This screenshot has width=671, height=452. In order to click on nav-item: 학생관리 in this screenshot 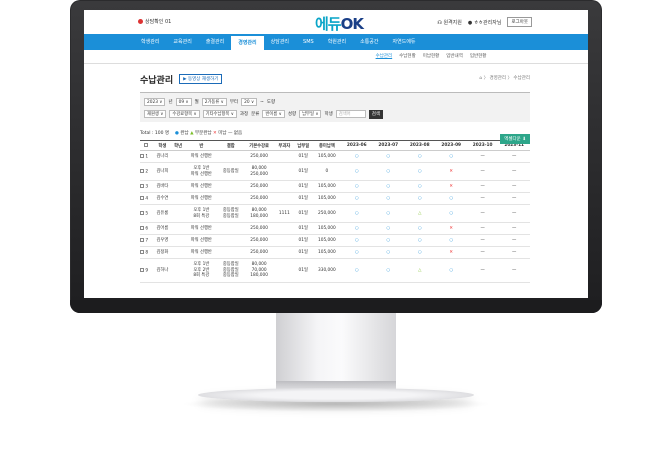, I will do `click(150, 42)`.